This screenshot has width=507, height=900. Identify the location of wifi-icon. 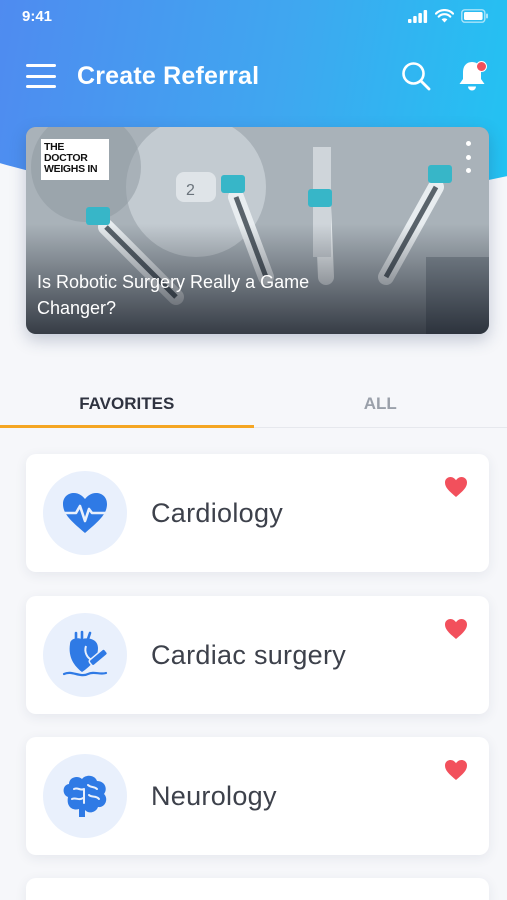
(444, 16).